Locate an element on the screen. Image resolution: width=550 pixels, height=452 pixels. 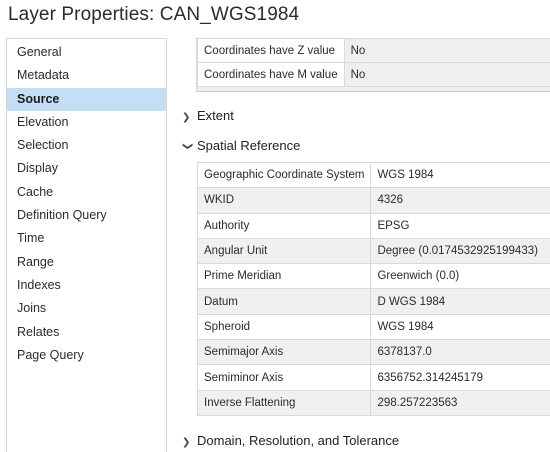
sidebar-item-range: Range is located at coordinates (86, 262).